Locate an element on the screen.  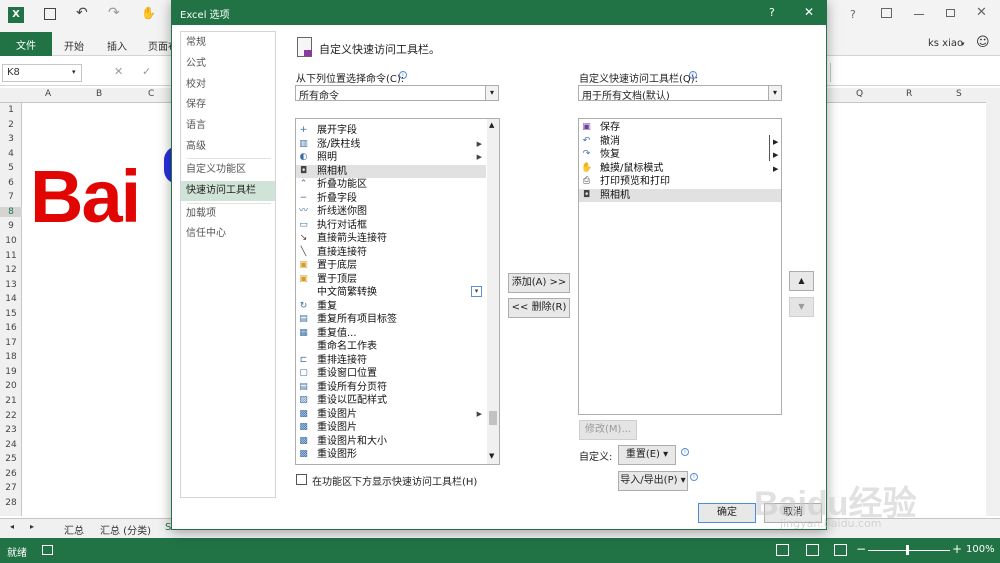
list-item: ⎙ 打印预览和打印 is located at coordinates (674, 182).